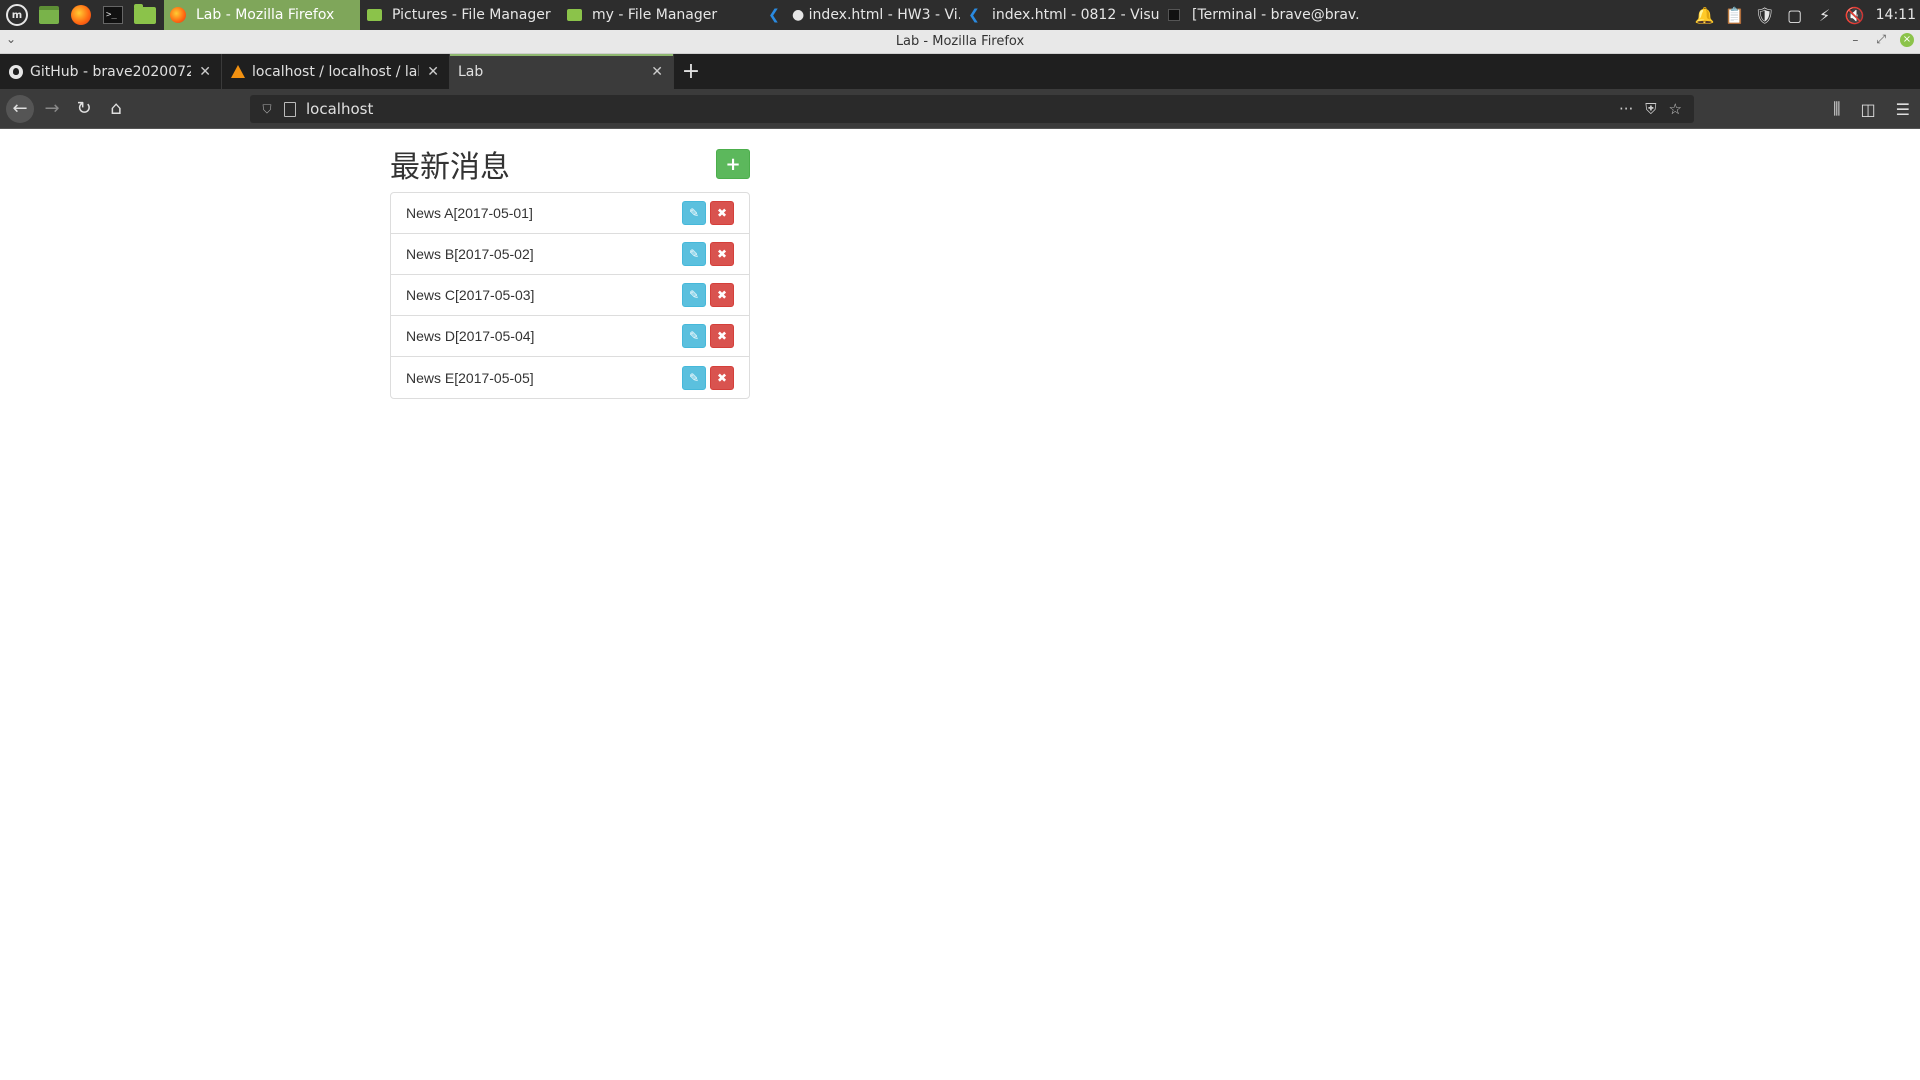 The image size is (1920, 1080). I want to click on update-shield-icon: 🛡, so click(1765, 15).